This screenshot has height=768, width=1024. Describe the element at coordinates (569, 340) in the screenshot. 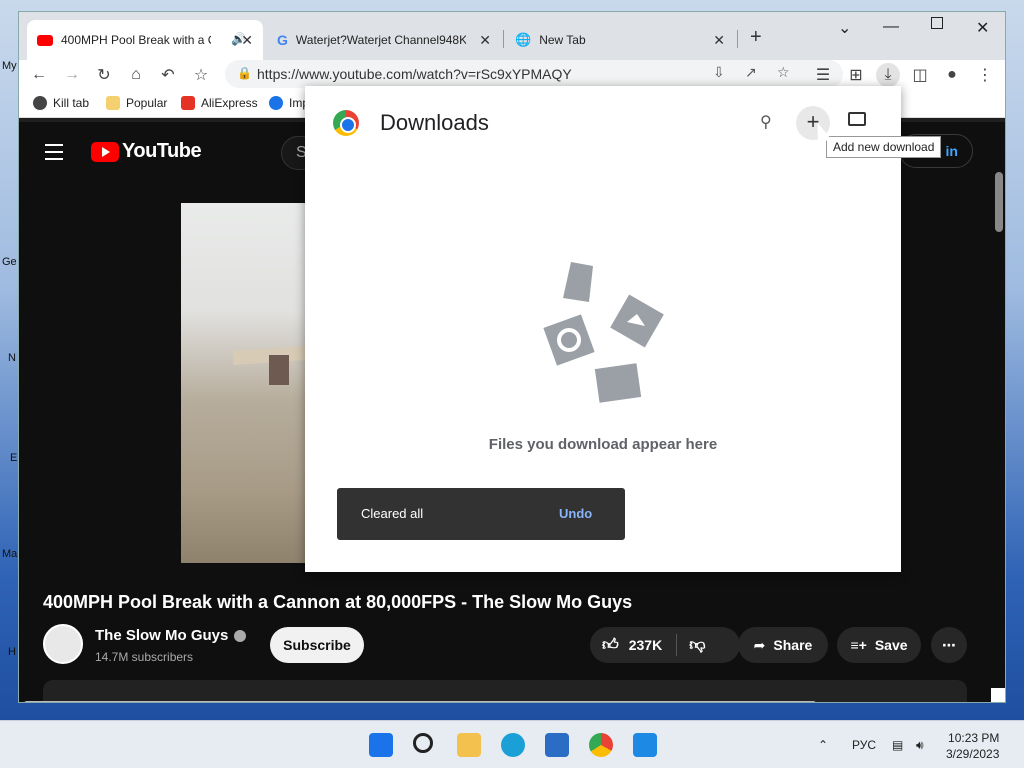

I see `refresh-icon` at that location.